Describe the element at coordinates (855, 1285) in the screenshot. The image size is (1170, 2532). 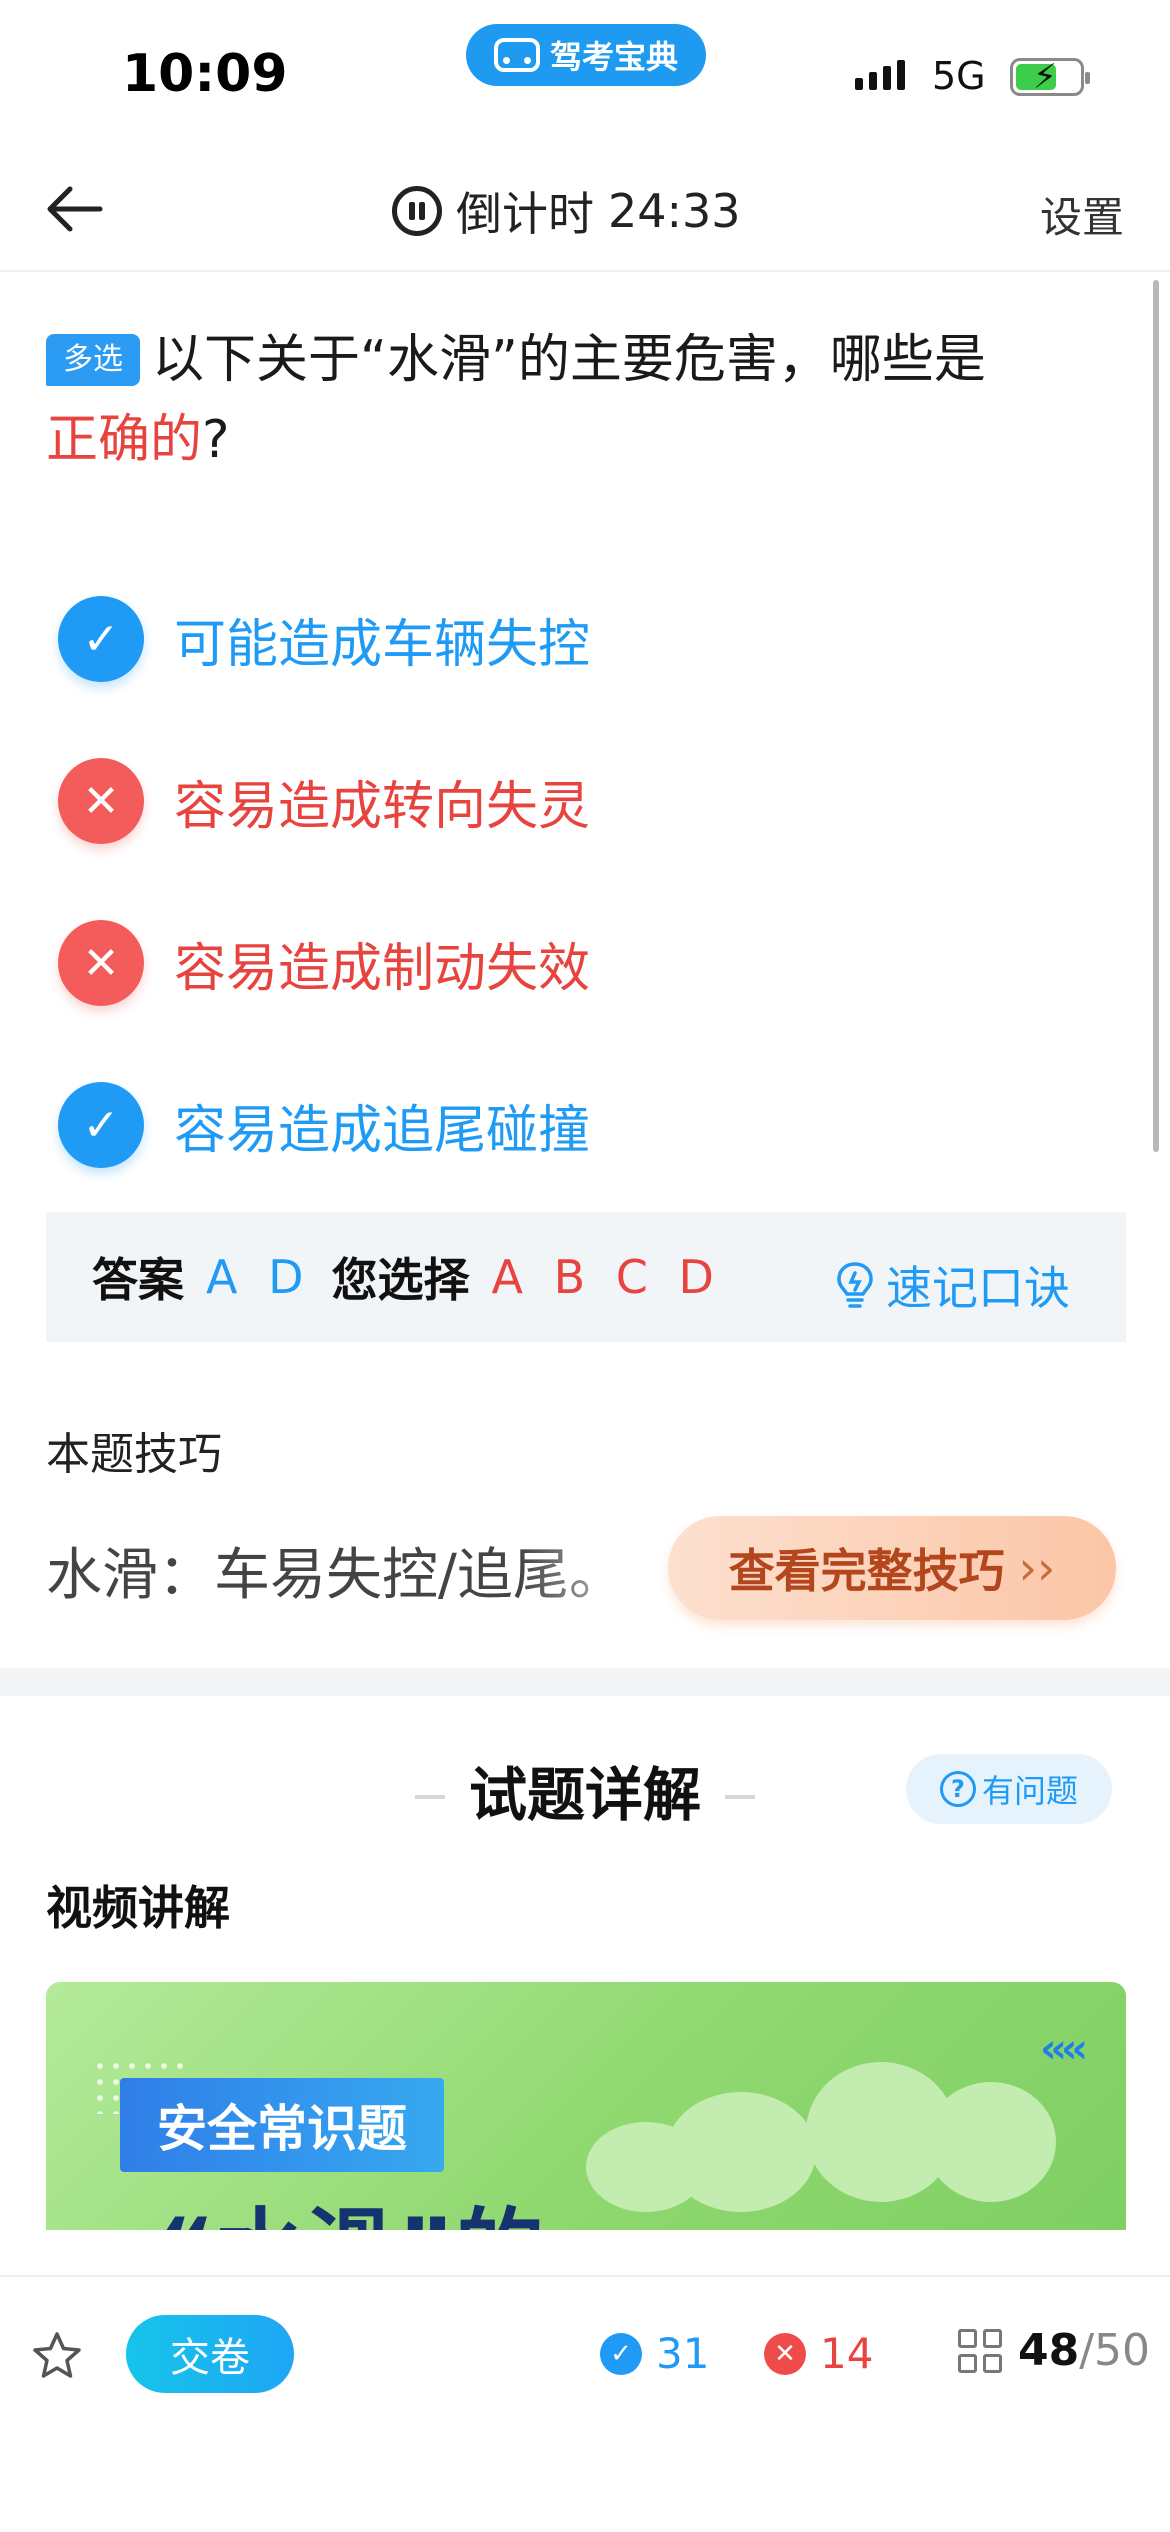
I see `lightbulb-icon` at that location.